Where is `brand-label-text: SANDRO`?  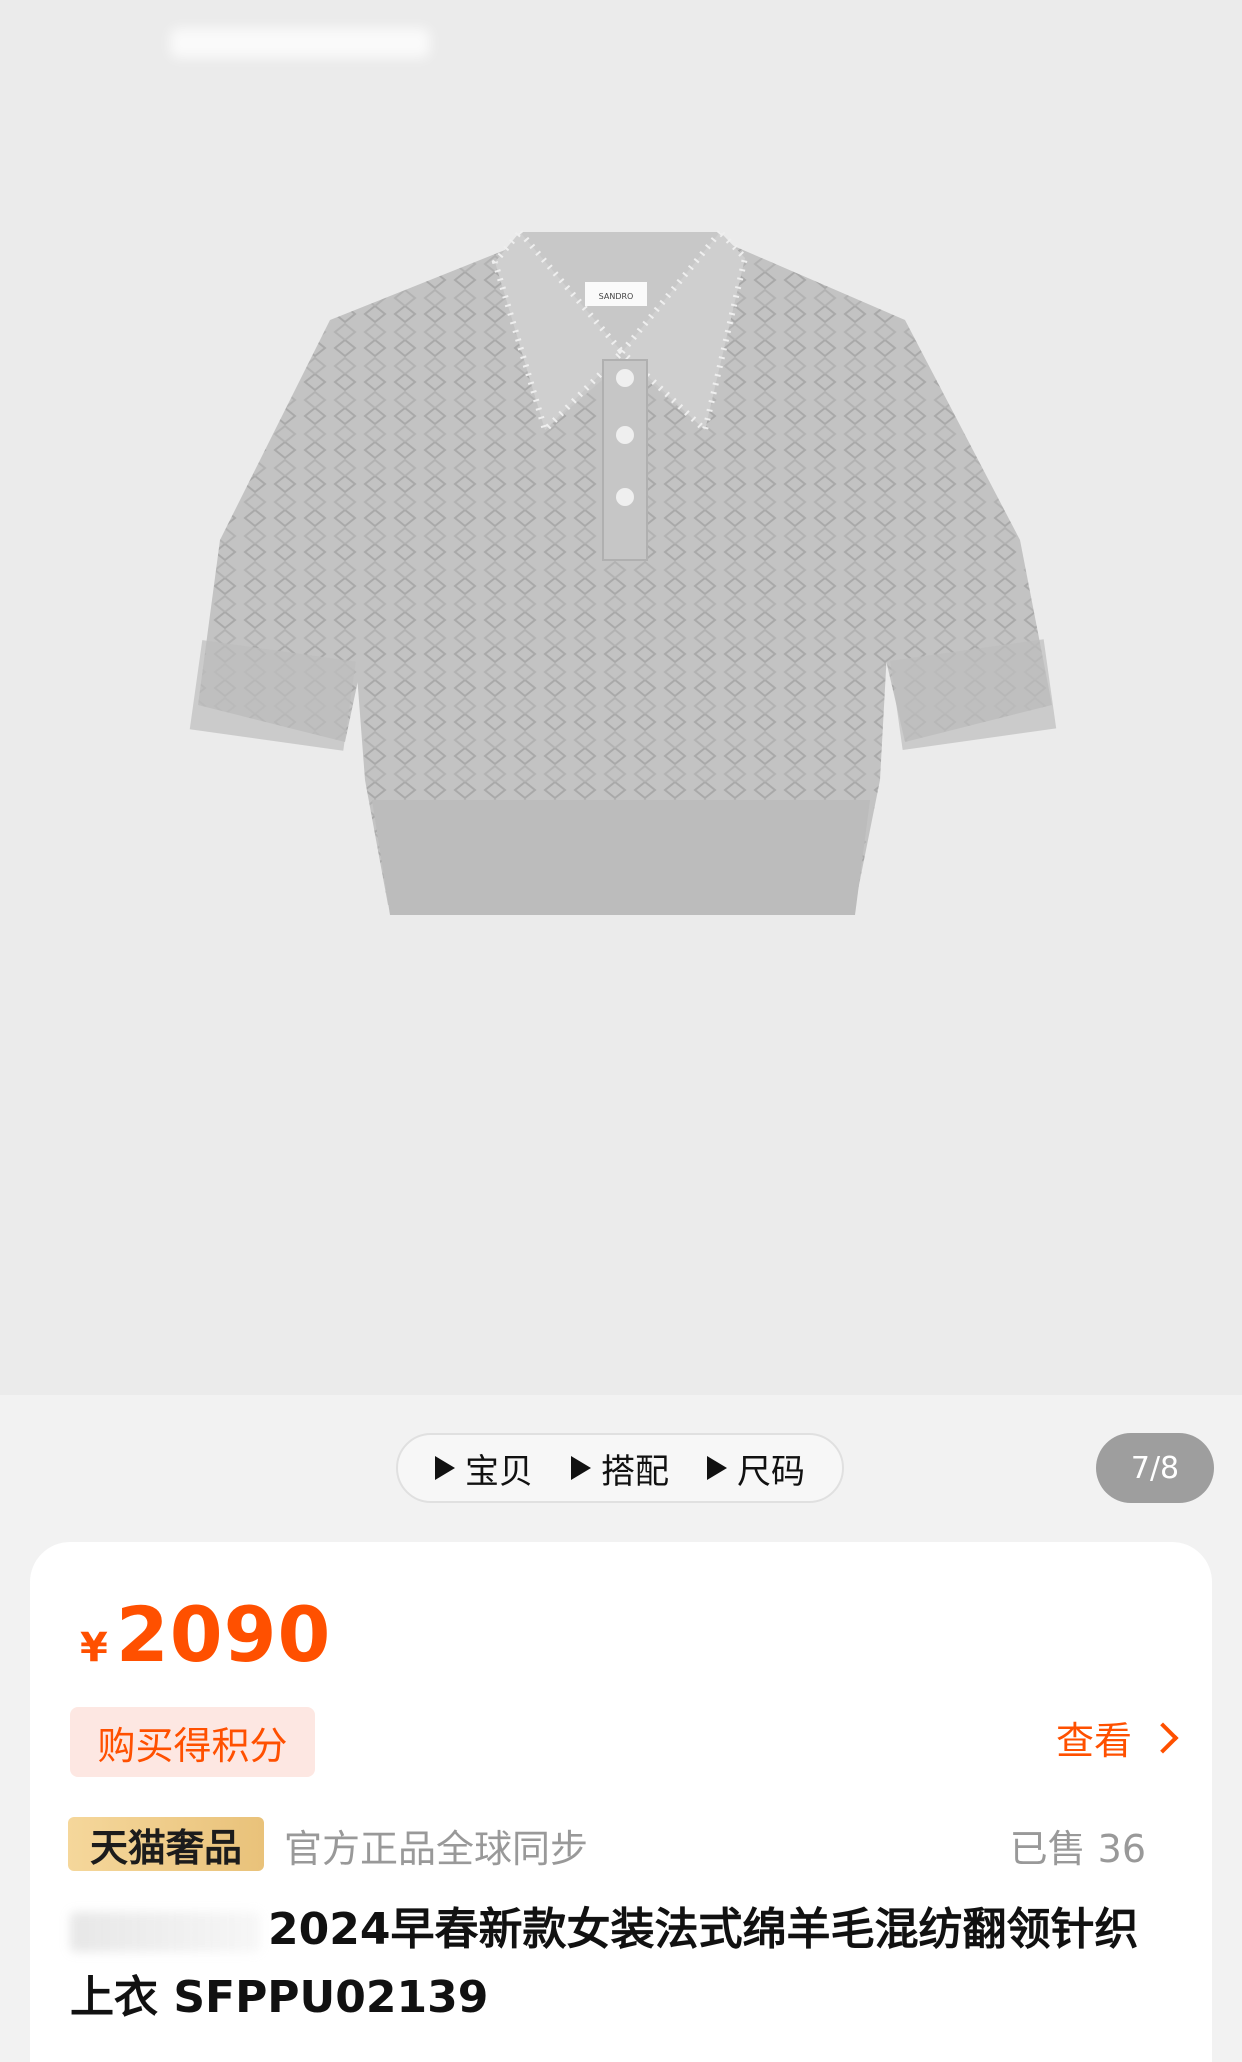
brand-label-text: SANDRO is located at coordinates (616, 296).